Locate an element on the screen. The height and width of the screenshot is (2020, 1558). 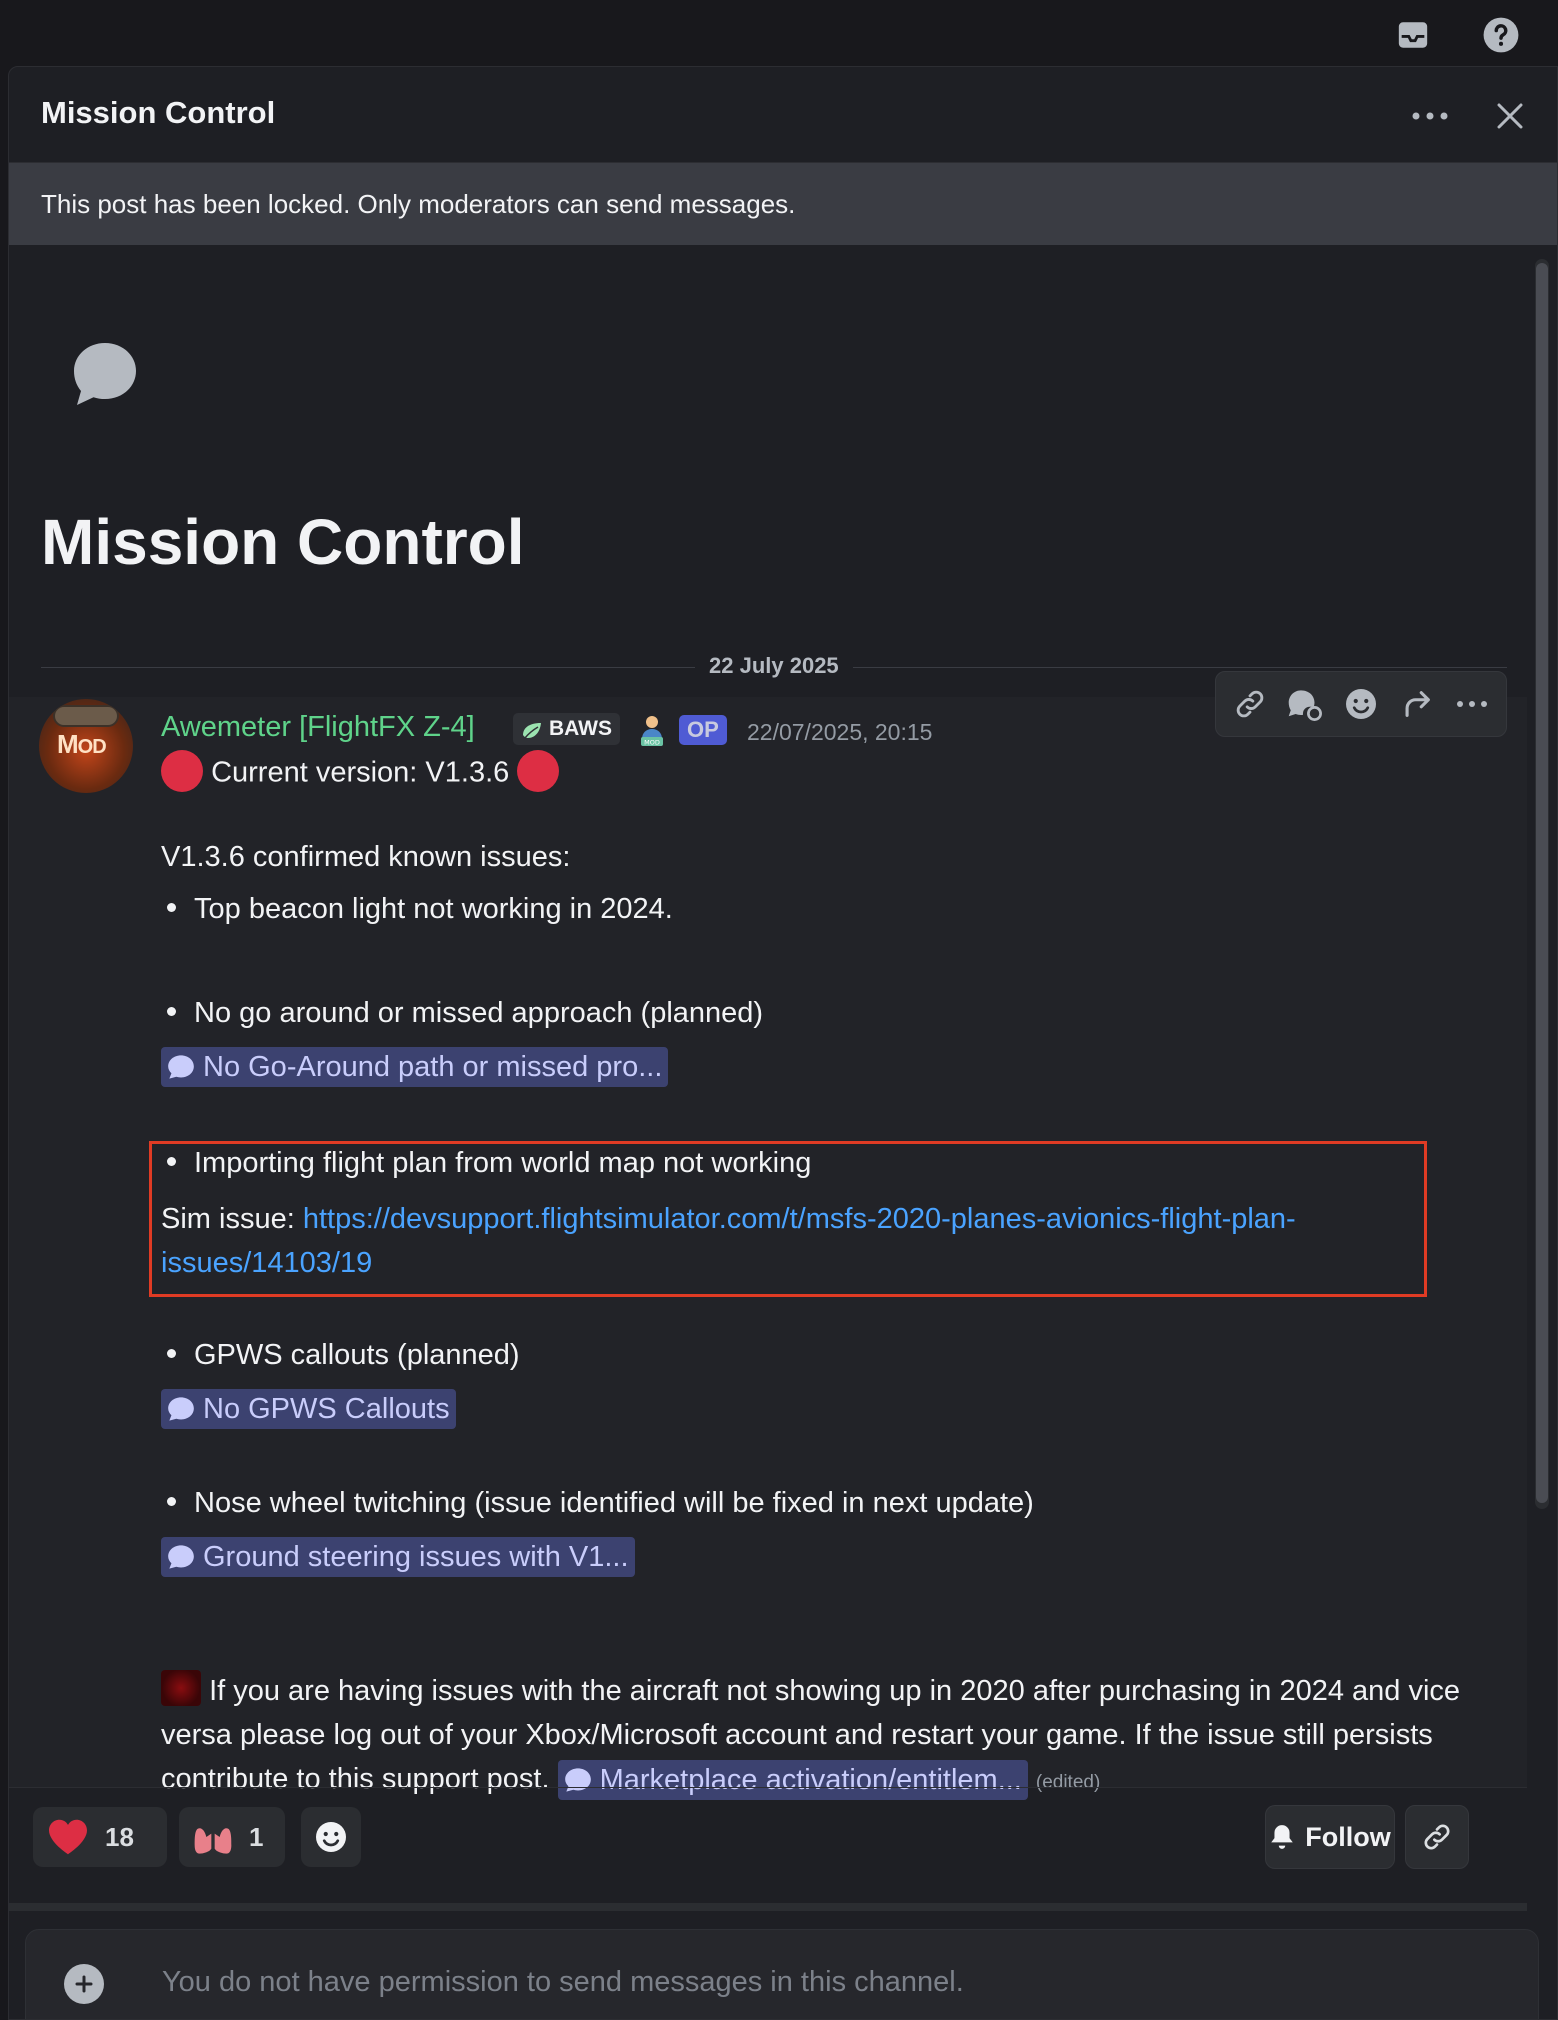
message-hover-toolbar is located at coordinates (1361, 704).